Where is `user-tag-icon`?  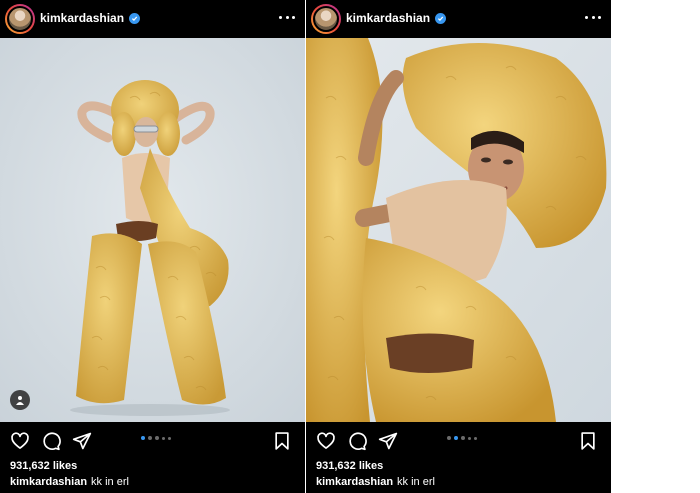
user-tag-icon is located at coordinates (20, 400).